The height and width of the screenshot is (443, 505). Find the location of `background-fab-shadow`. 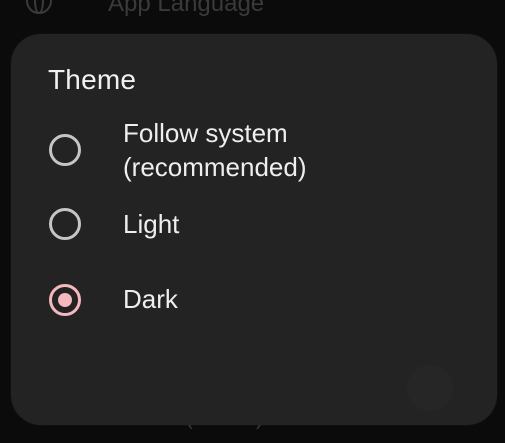

background-fab-shadow is located at coordinates (430, 388).